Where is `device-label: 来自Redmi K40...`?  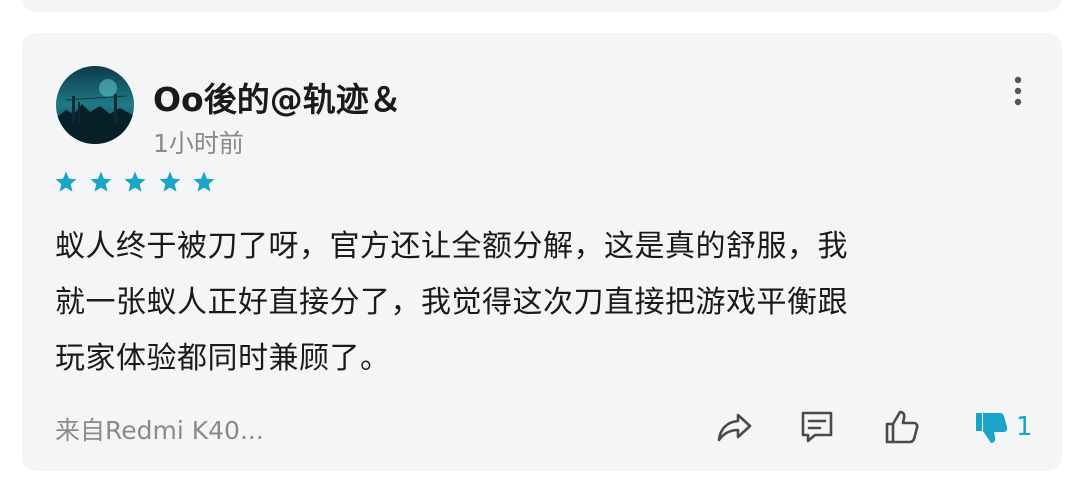 device-label: 来自Redmi K40... is located at coordinates (159, 430).